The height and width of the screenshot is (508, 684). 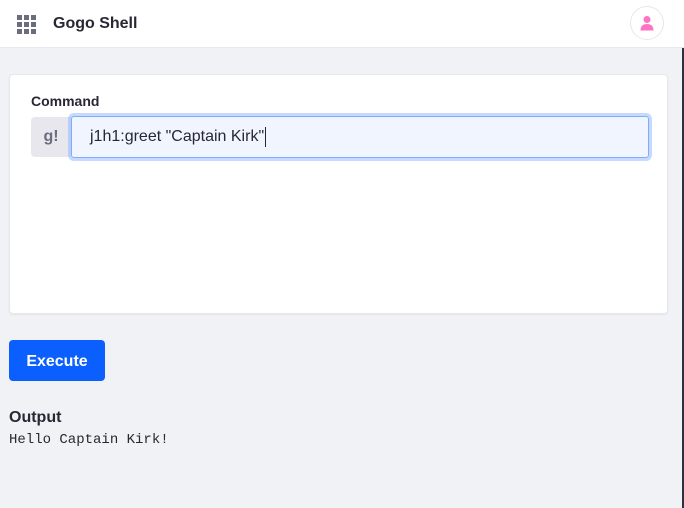 I want to click on page-title: Gogo Shell, so click(x=95, y=23).